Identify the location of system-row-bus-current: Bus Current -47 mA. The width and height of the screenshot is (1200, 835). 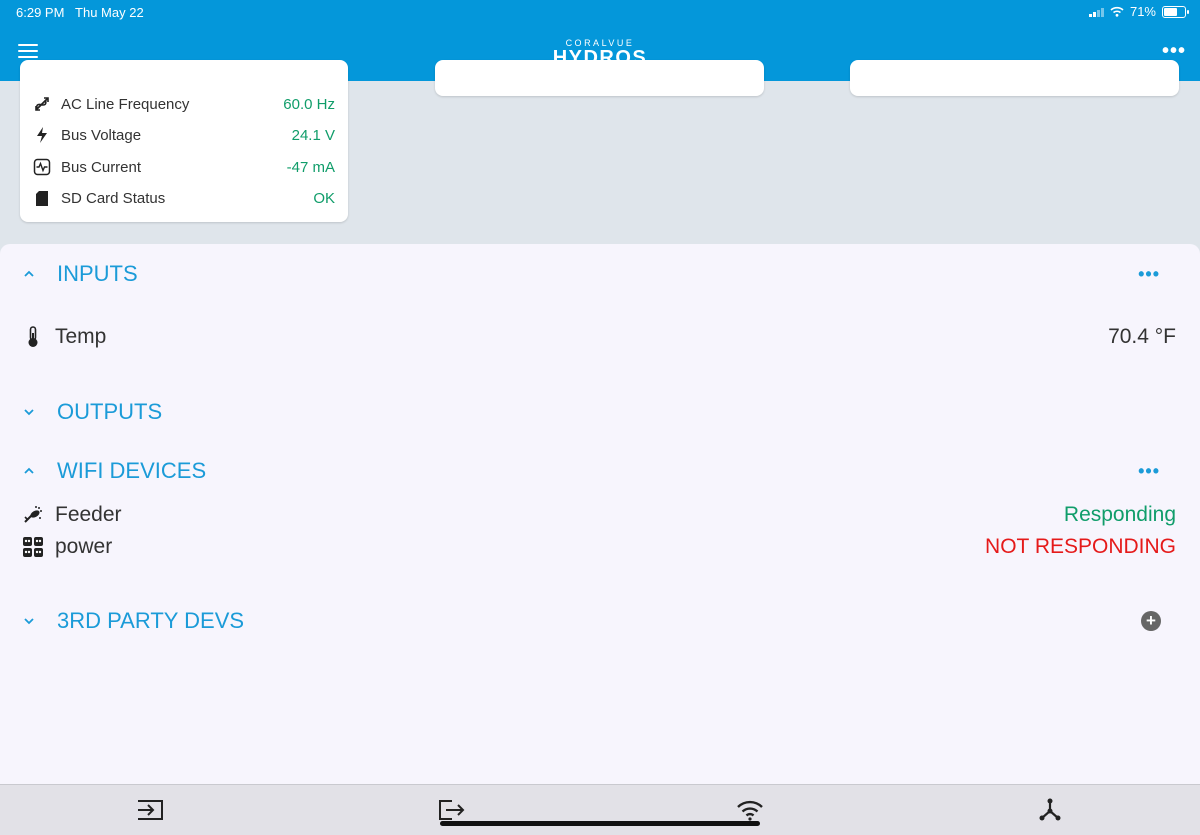
(184, 167).